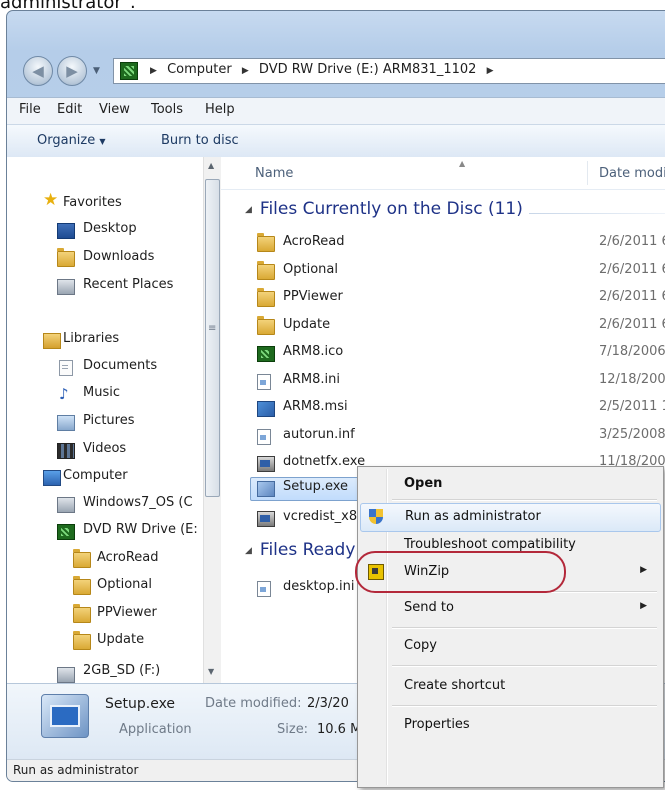 This screenshot has width=665, height=790. What do you see at coordinates (140, 529) in the screenshot?
I see `nav-dvd-drive: DVD RW Drive (E:` at bounding box center [140, 529].